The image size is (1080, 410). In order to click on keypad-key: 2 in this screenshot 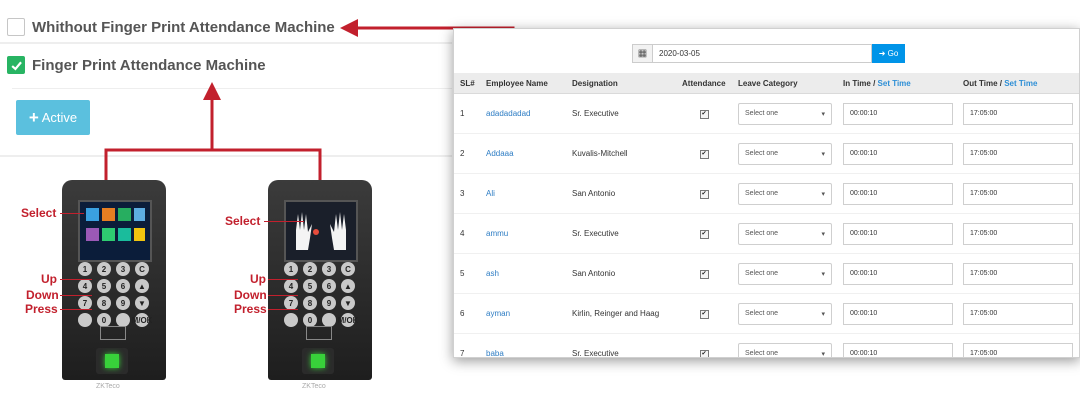, I will do `click(310, 269)`.